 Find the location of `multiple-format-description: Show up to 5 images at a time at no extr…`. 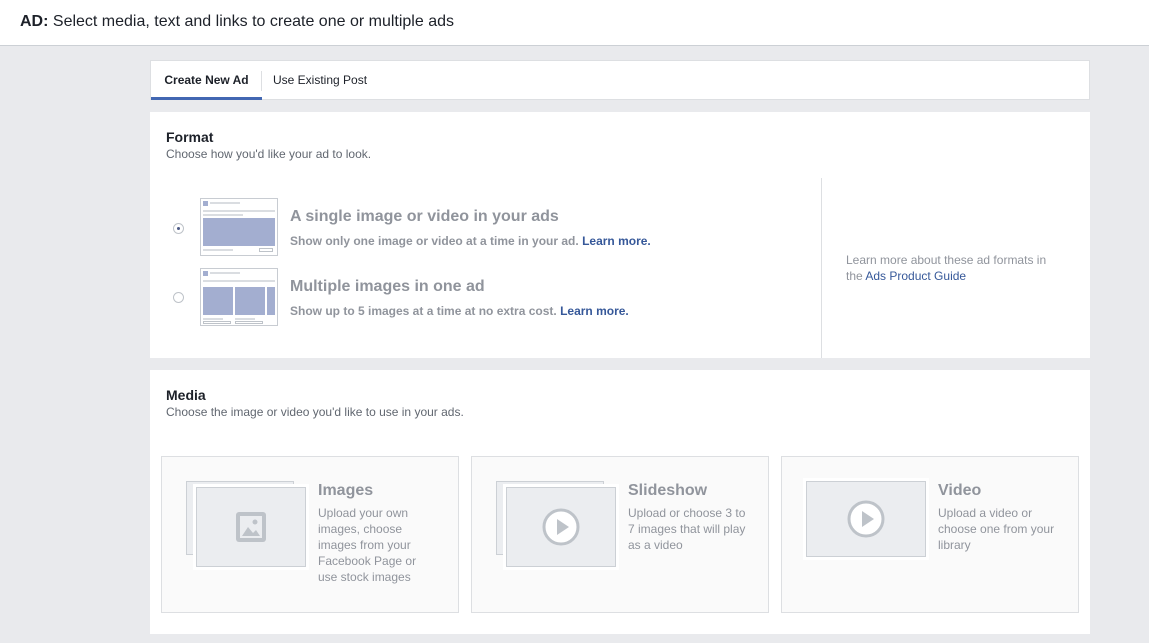

multiple-format-description: Show up to 5 images at a time at no extr… is located at coordinates (459, 311).